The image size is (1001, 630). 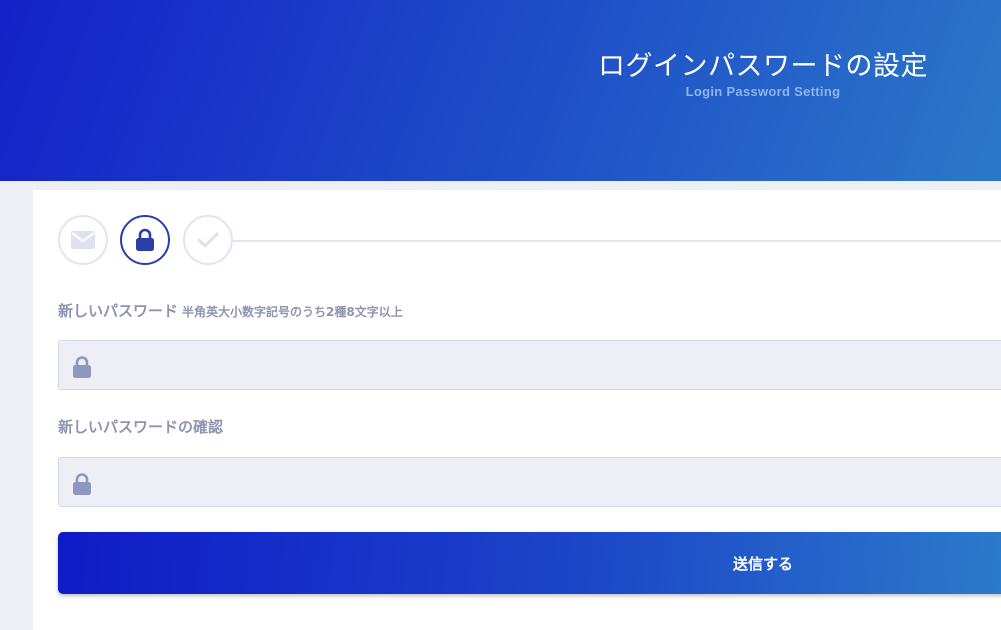 I want to click on confirm-password-input, so click(x=552, y=482).